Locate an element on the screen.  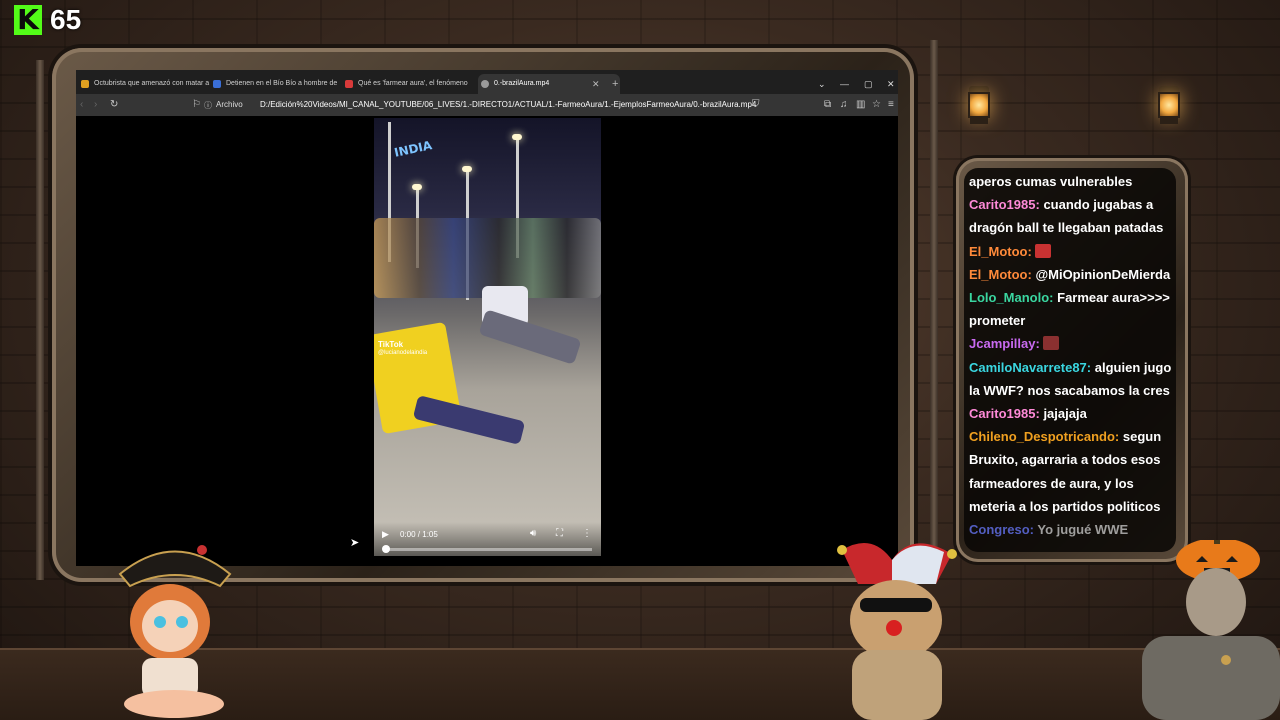
chat-text: dragón ball te llegaban patadas is located at coordinates (1066, 228).